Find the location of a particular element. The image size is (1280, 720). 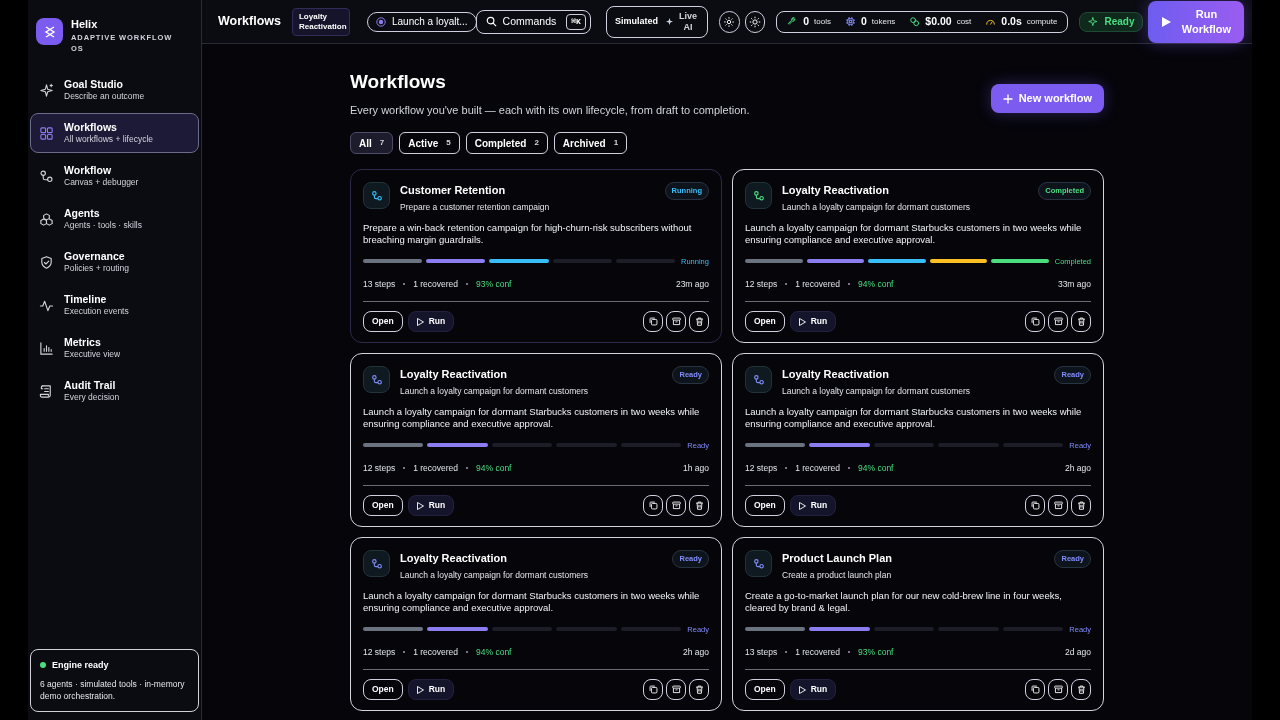

updated-time: 1h ago is located at coordinates (696, 468).